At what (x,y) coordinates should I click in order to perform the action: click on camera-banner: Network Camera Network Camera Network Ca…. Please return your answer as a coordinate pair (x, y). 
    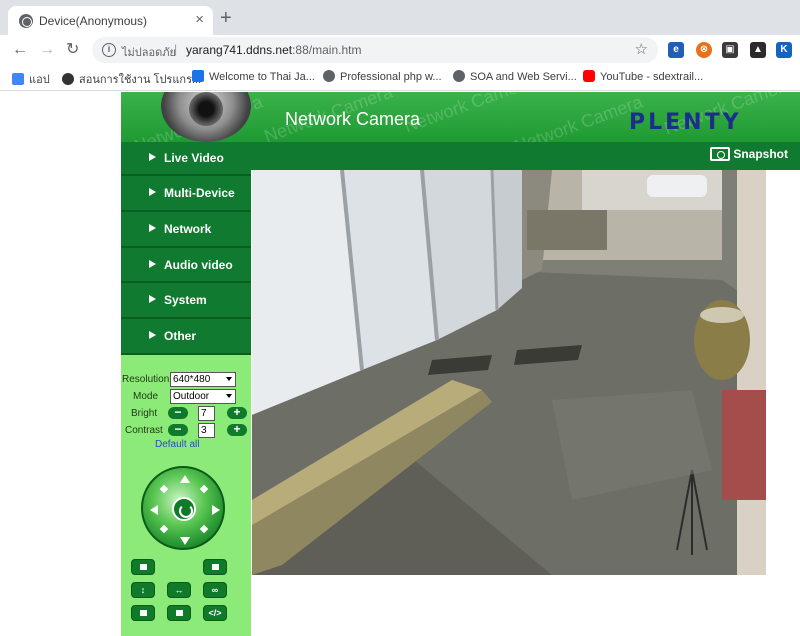
    Looking at the image, I should click on (460, 117).